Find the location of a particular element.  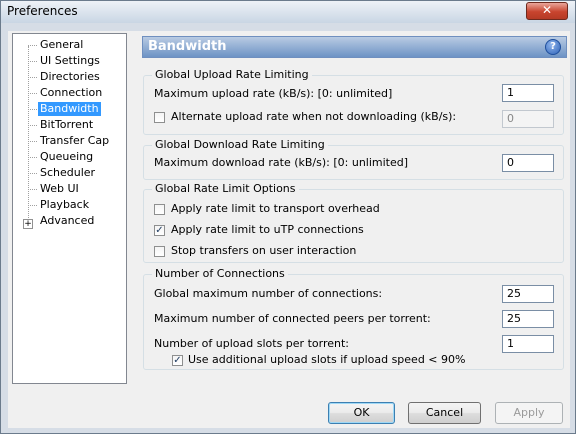

tree-item-scheduler: Scheduler is located at coordinates (67, 173).